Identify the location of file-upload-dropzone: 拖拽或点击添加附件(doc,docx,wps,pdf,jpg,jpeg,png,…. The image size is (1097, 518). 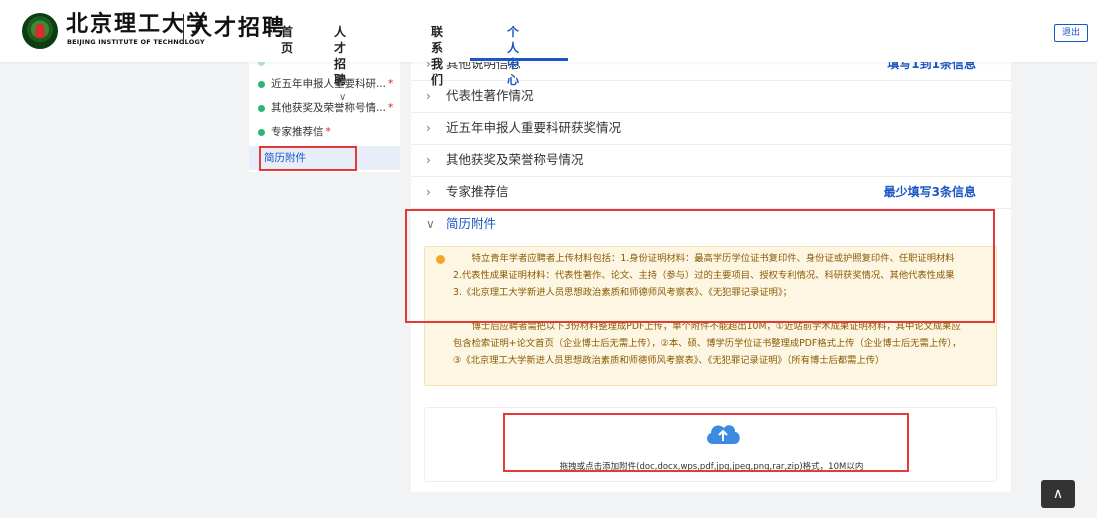
(710, 444).